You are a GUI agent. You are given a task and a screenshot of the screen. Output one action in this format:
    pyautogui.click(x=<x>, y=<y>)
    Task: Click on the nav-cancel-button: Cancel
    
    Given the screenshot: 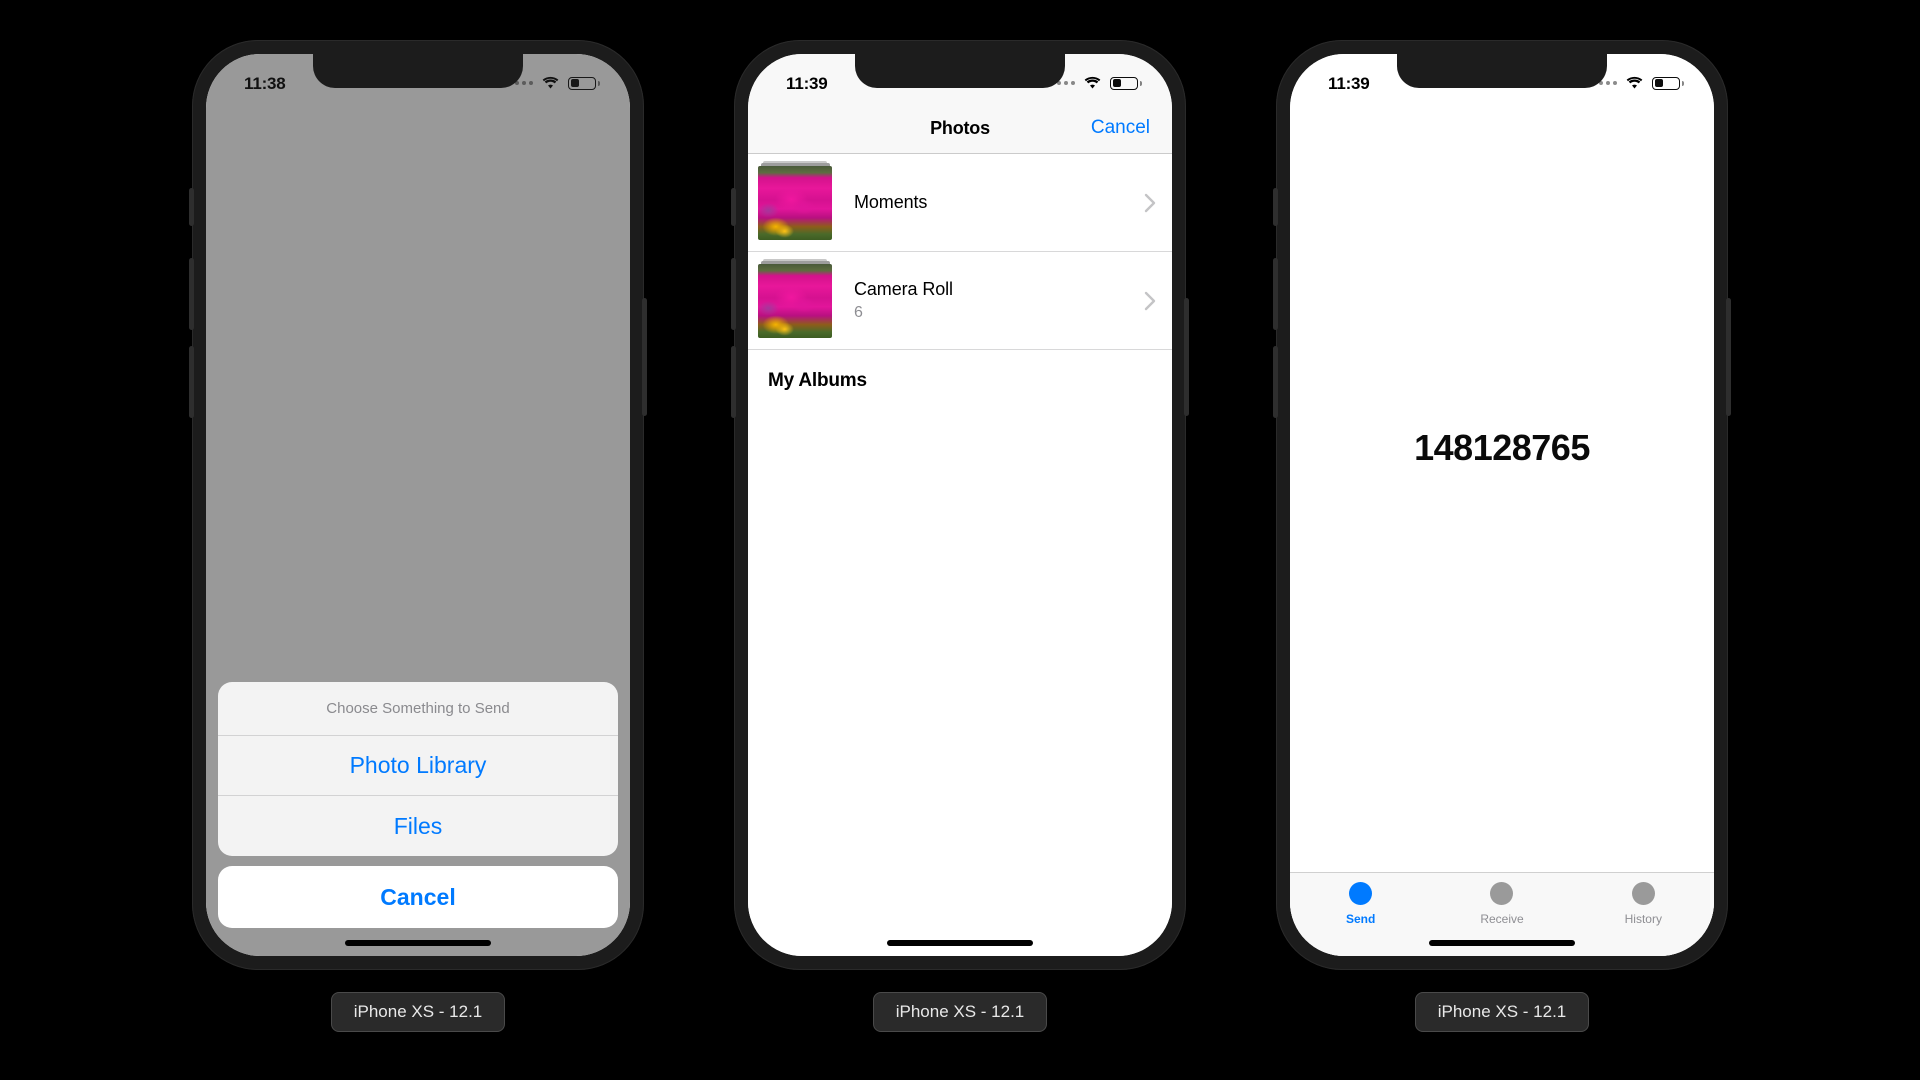 What is the action you would take?
    pyautogui.click(x=1120, y=128)
    